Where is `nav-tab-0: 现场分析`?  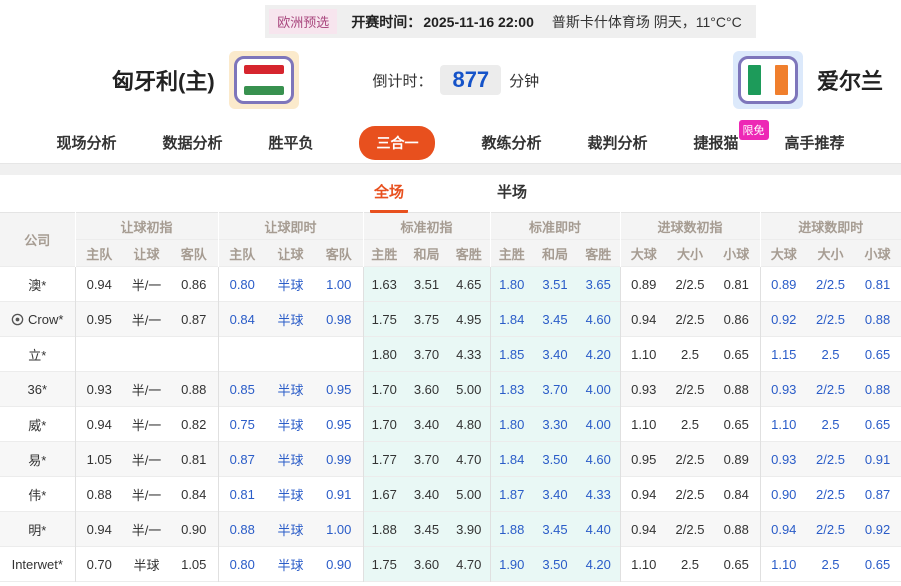
nav-tab-0: 现场分析 is located at coordinates (86, 142).